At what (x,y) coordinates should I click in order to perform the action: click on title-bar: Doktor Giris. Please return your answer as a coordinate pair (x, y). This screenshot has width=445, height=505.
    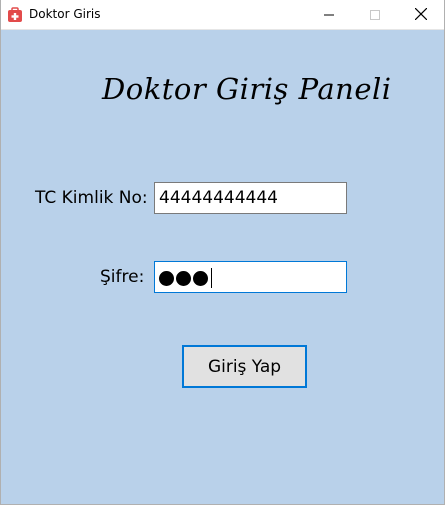
    Looking at the image, I should click on (222, 15).